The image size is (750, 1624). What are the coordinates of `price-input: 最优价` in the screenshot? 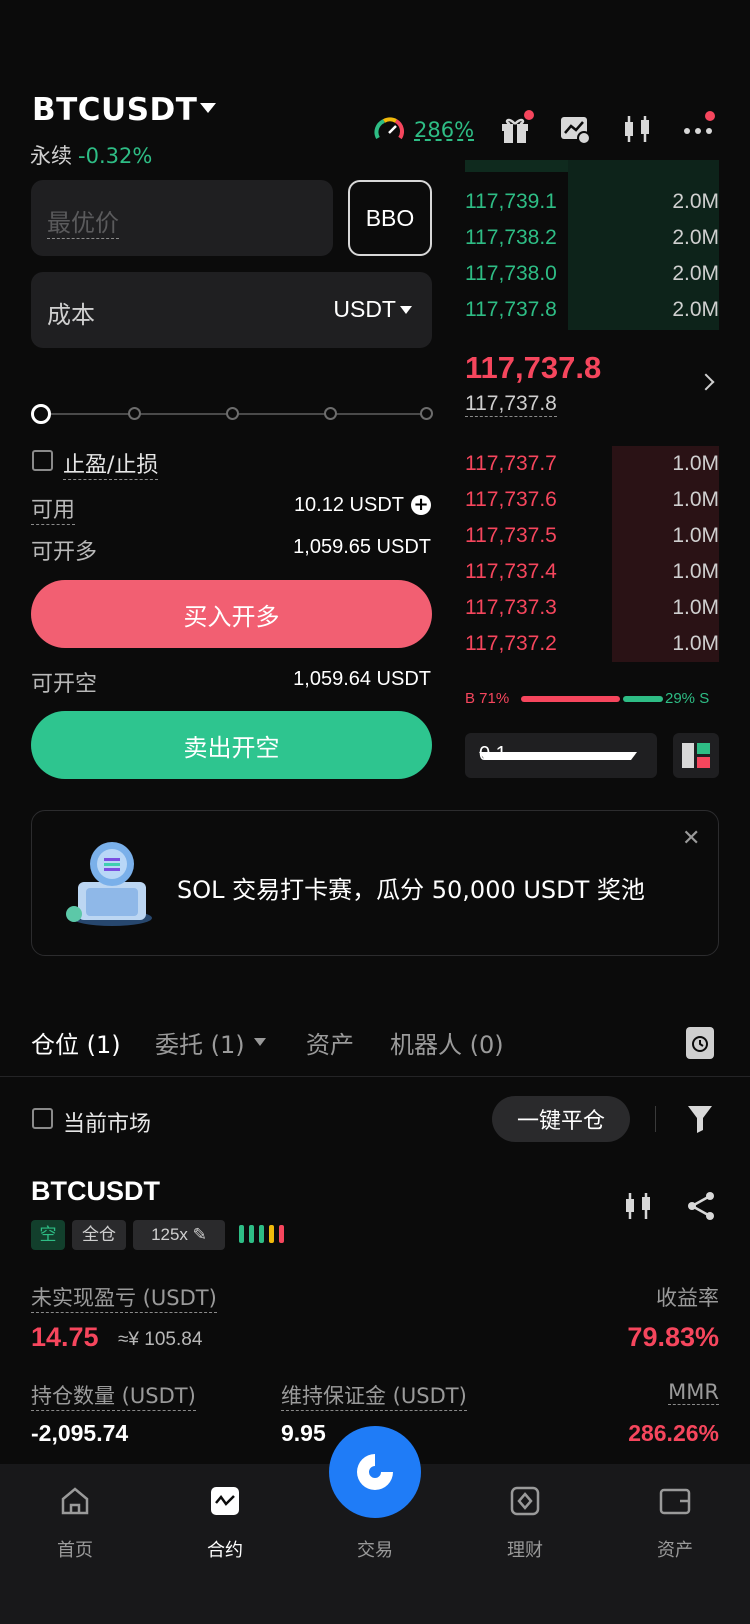 It's located at (182, 218).